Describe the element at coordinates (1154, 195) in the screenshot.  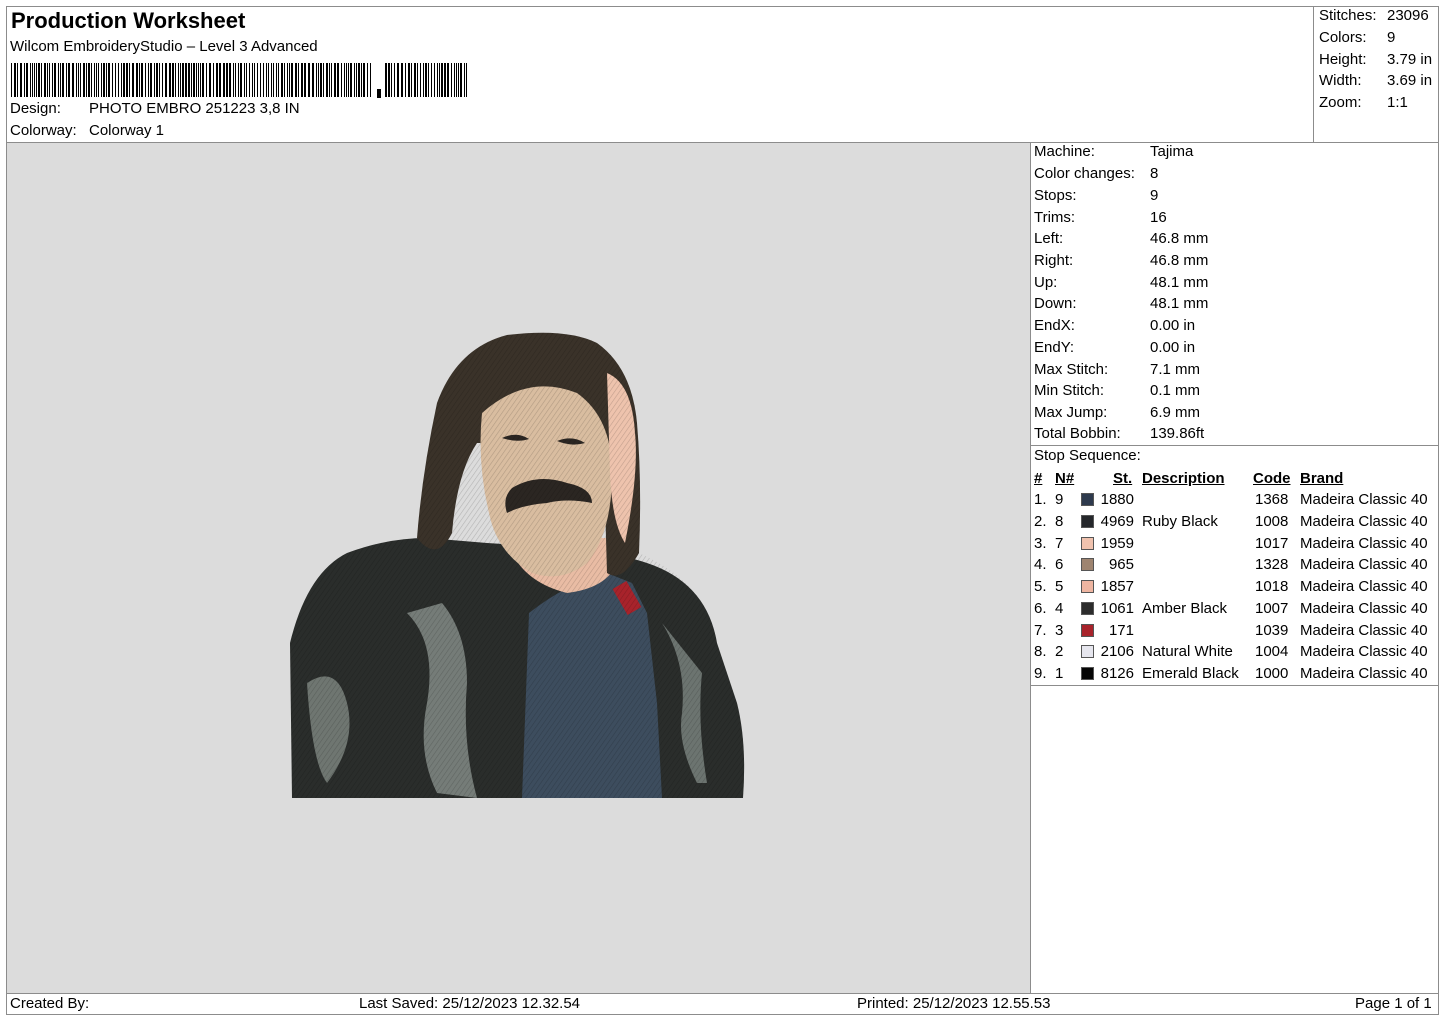
I see `info-value: 9` at that location.